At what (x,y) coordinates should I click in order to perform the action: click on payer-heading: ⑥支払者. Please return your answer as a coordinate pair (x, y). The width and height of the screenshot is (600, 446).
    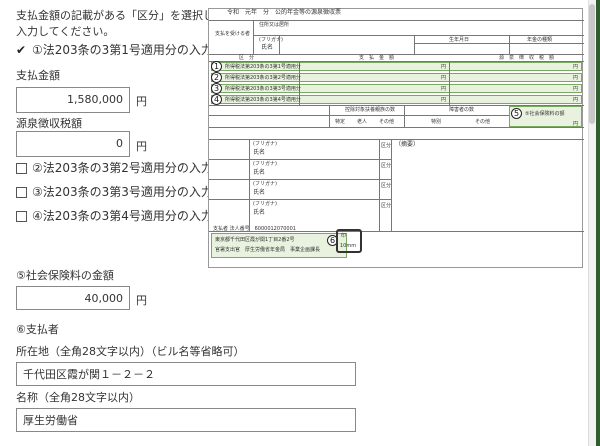
    Looking at the image, I should click on (37, 329).